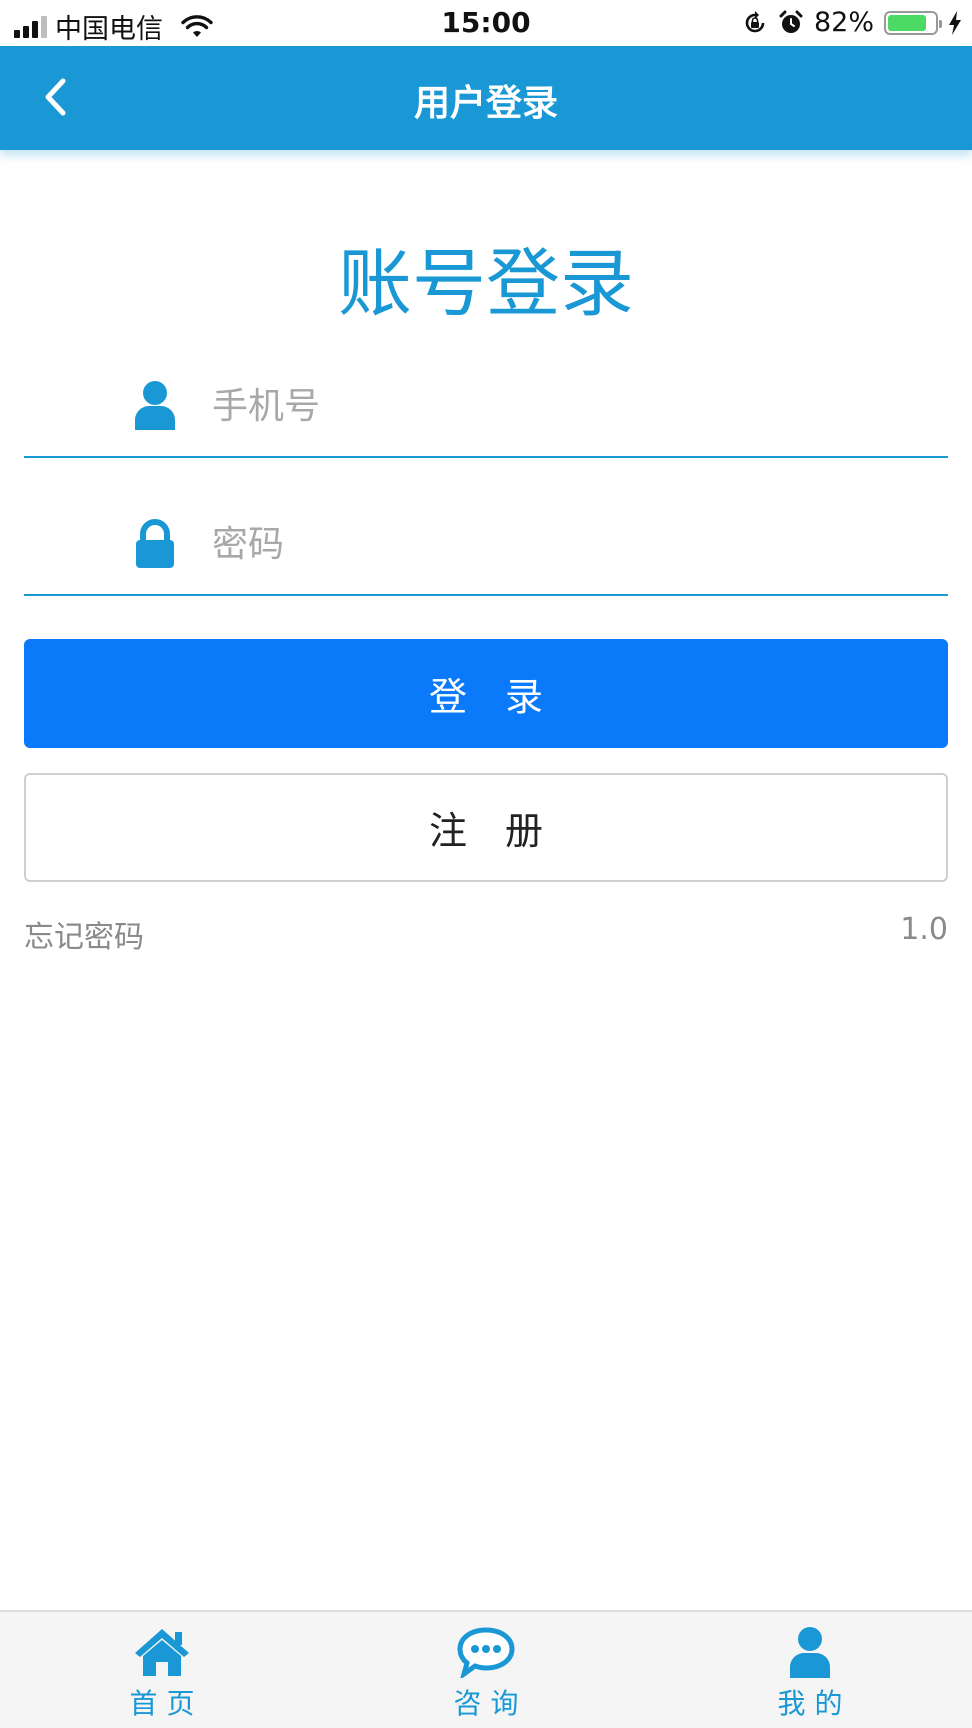 The width and height of the screenshot is (972, 1728). What do you see at coordinates (84, 934) in the screenshot?
I see `forgot-password-link: 忘记密码` at bounding box center [84, 934].